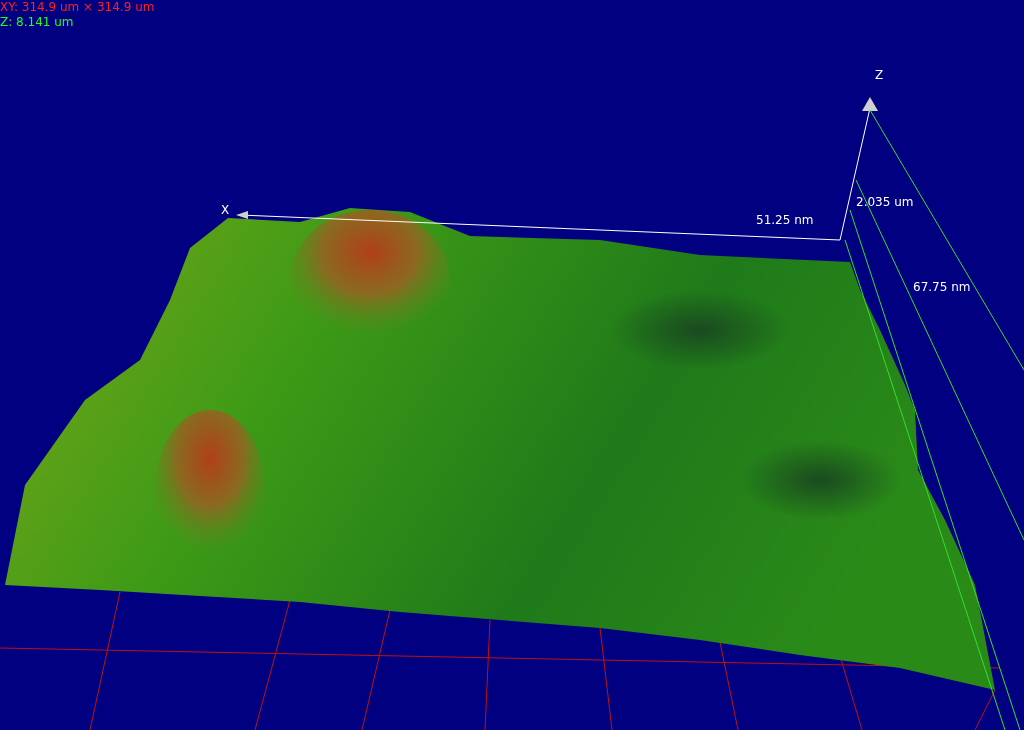 This screenshot has height=730, width=1024. What do you see at coordinates (225, 210) in the screenshot?
I see `x-axis-label: X` at bounding box center [225, 210].